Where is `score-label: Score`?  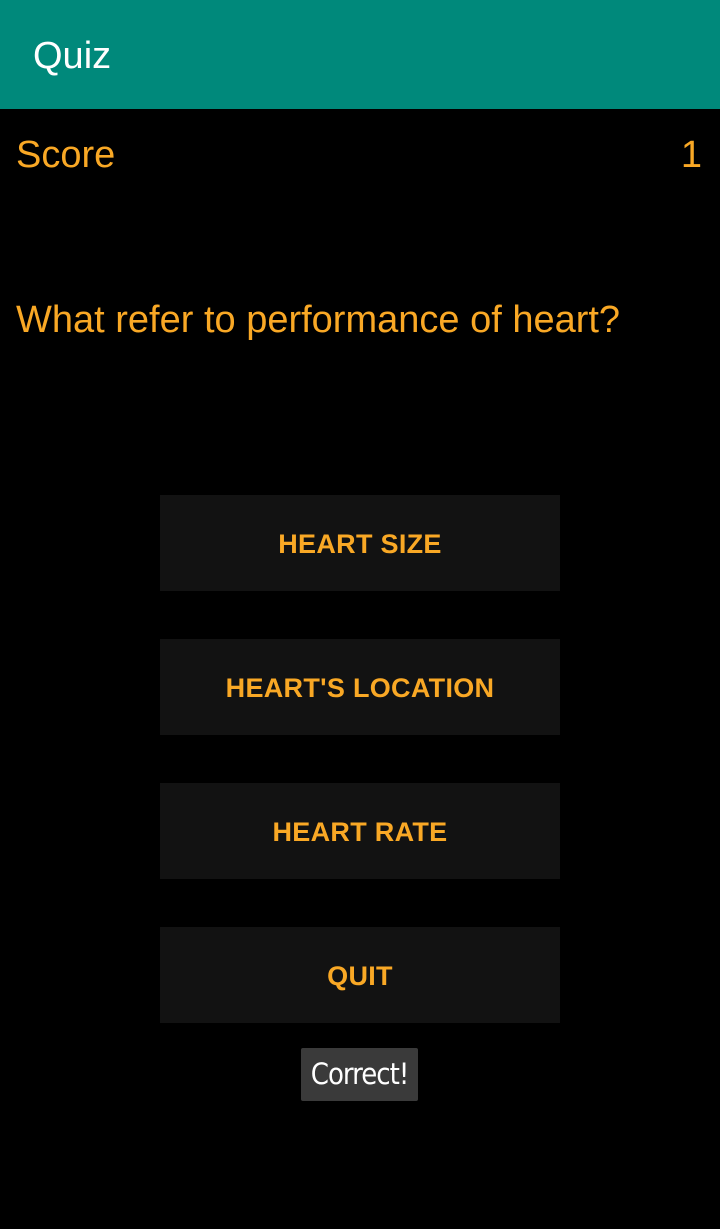
score-label: Score is located at coordinates (66, 155).